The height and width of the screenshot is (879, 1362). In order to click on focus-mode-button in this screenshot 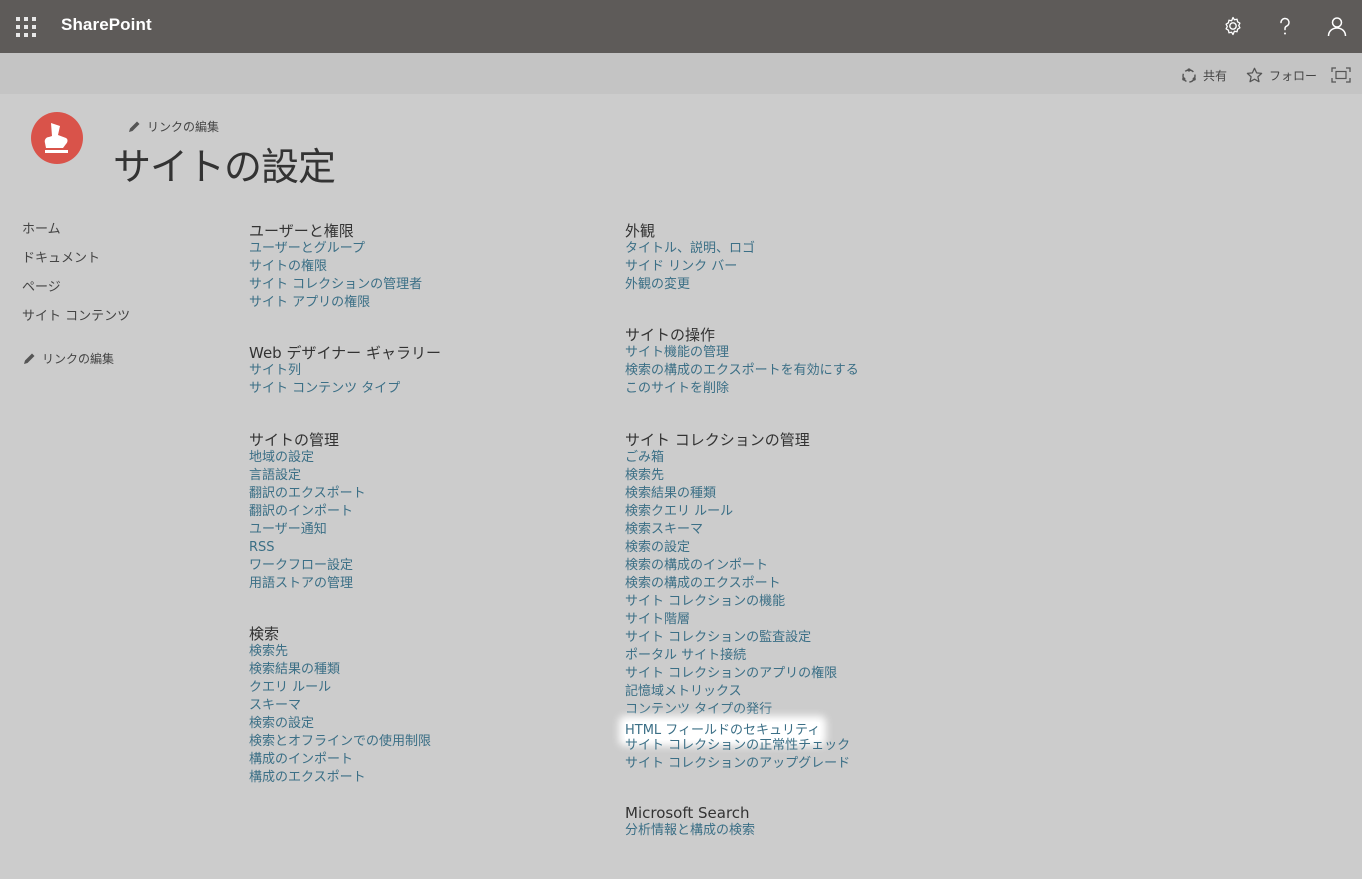, I will do `click(1344, 75)`.